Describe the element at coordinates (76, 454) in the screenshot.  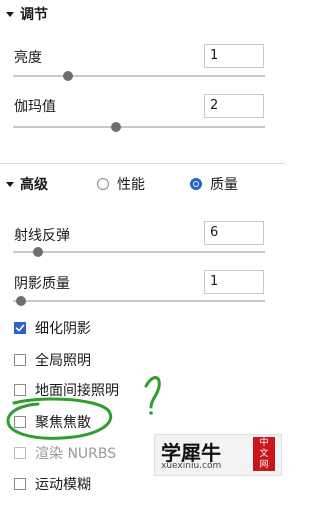
I see `check-label: 渲染 NURBS` at that location.